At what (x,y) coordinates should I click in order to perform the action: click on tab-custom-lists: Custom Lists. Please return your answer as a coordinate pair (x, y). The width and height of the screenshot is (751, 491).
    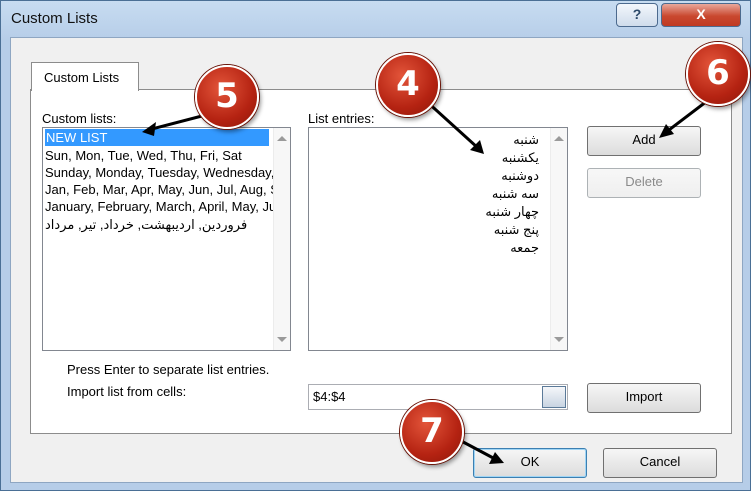
    Looking at the image, I should click on (85, 76).